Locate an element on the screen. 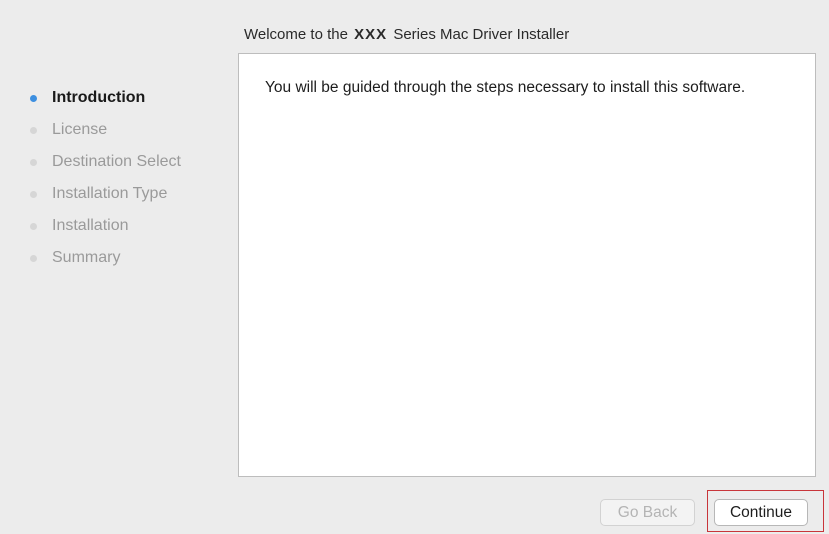 The image size is (829, 534). continue-button: Continue is located at coordinates (761, 512).